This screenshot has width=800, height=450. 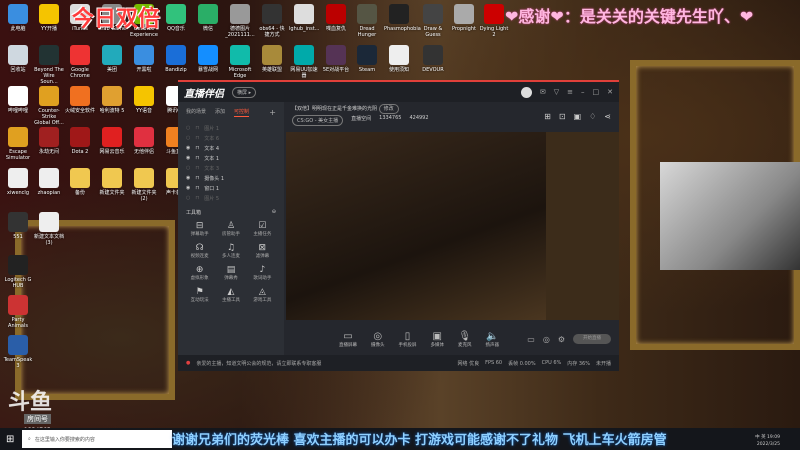 I want to click on tool-item: ♪ 歌词助手, so click(x=262, y=273).